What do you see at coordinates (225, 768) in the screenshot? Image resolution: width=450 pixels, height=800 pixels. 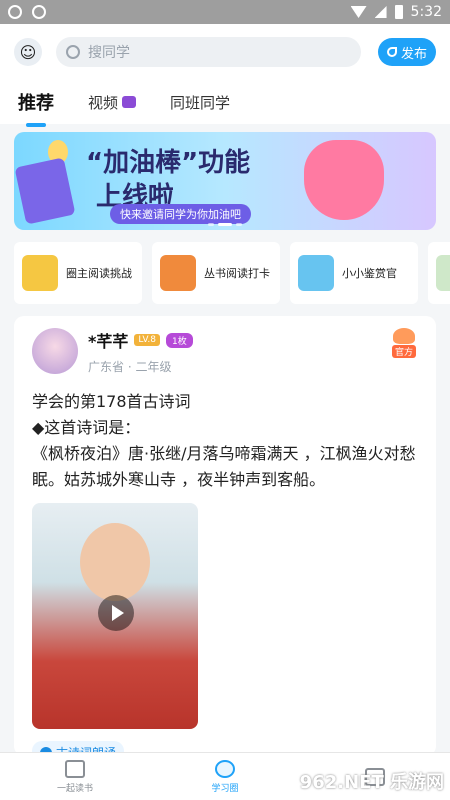 I see `circle-refresh-icon` at bounding box center [225, 768].